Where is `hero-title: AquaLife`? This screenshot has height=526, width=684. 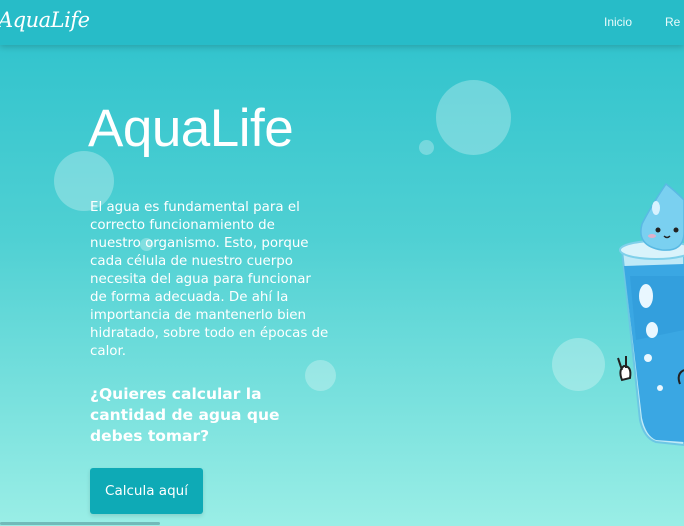 hero-title: AquaLife is located at coordinates (191, 128).